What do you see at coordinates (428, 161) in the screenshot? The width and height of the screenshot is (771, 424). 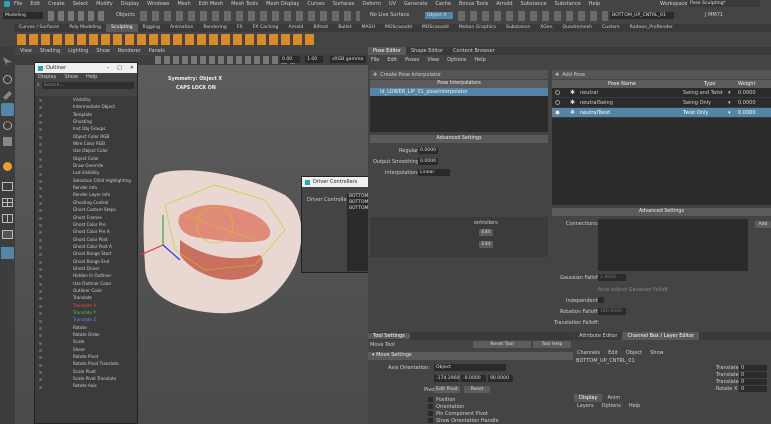 I see `smoothing-field: 0.0000` at bounding box center [428, 161].